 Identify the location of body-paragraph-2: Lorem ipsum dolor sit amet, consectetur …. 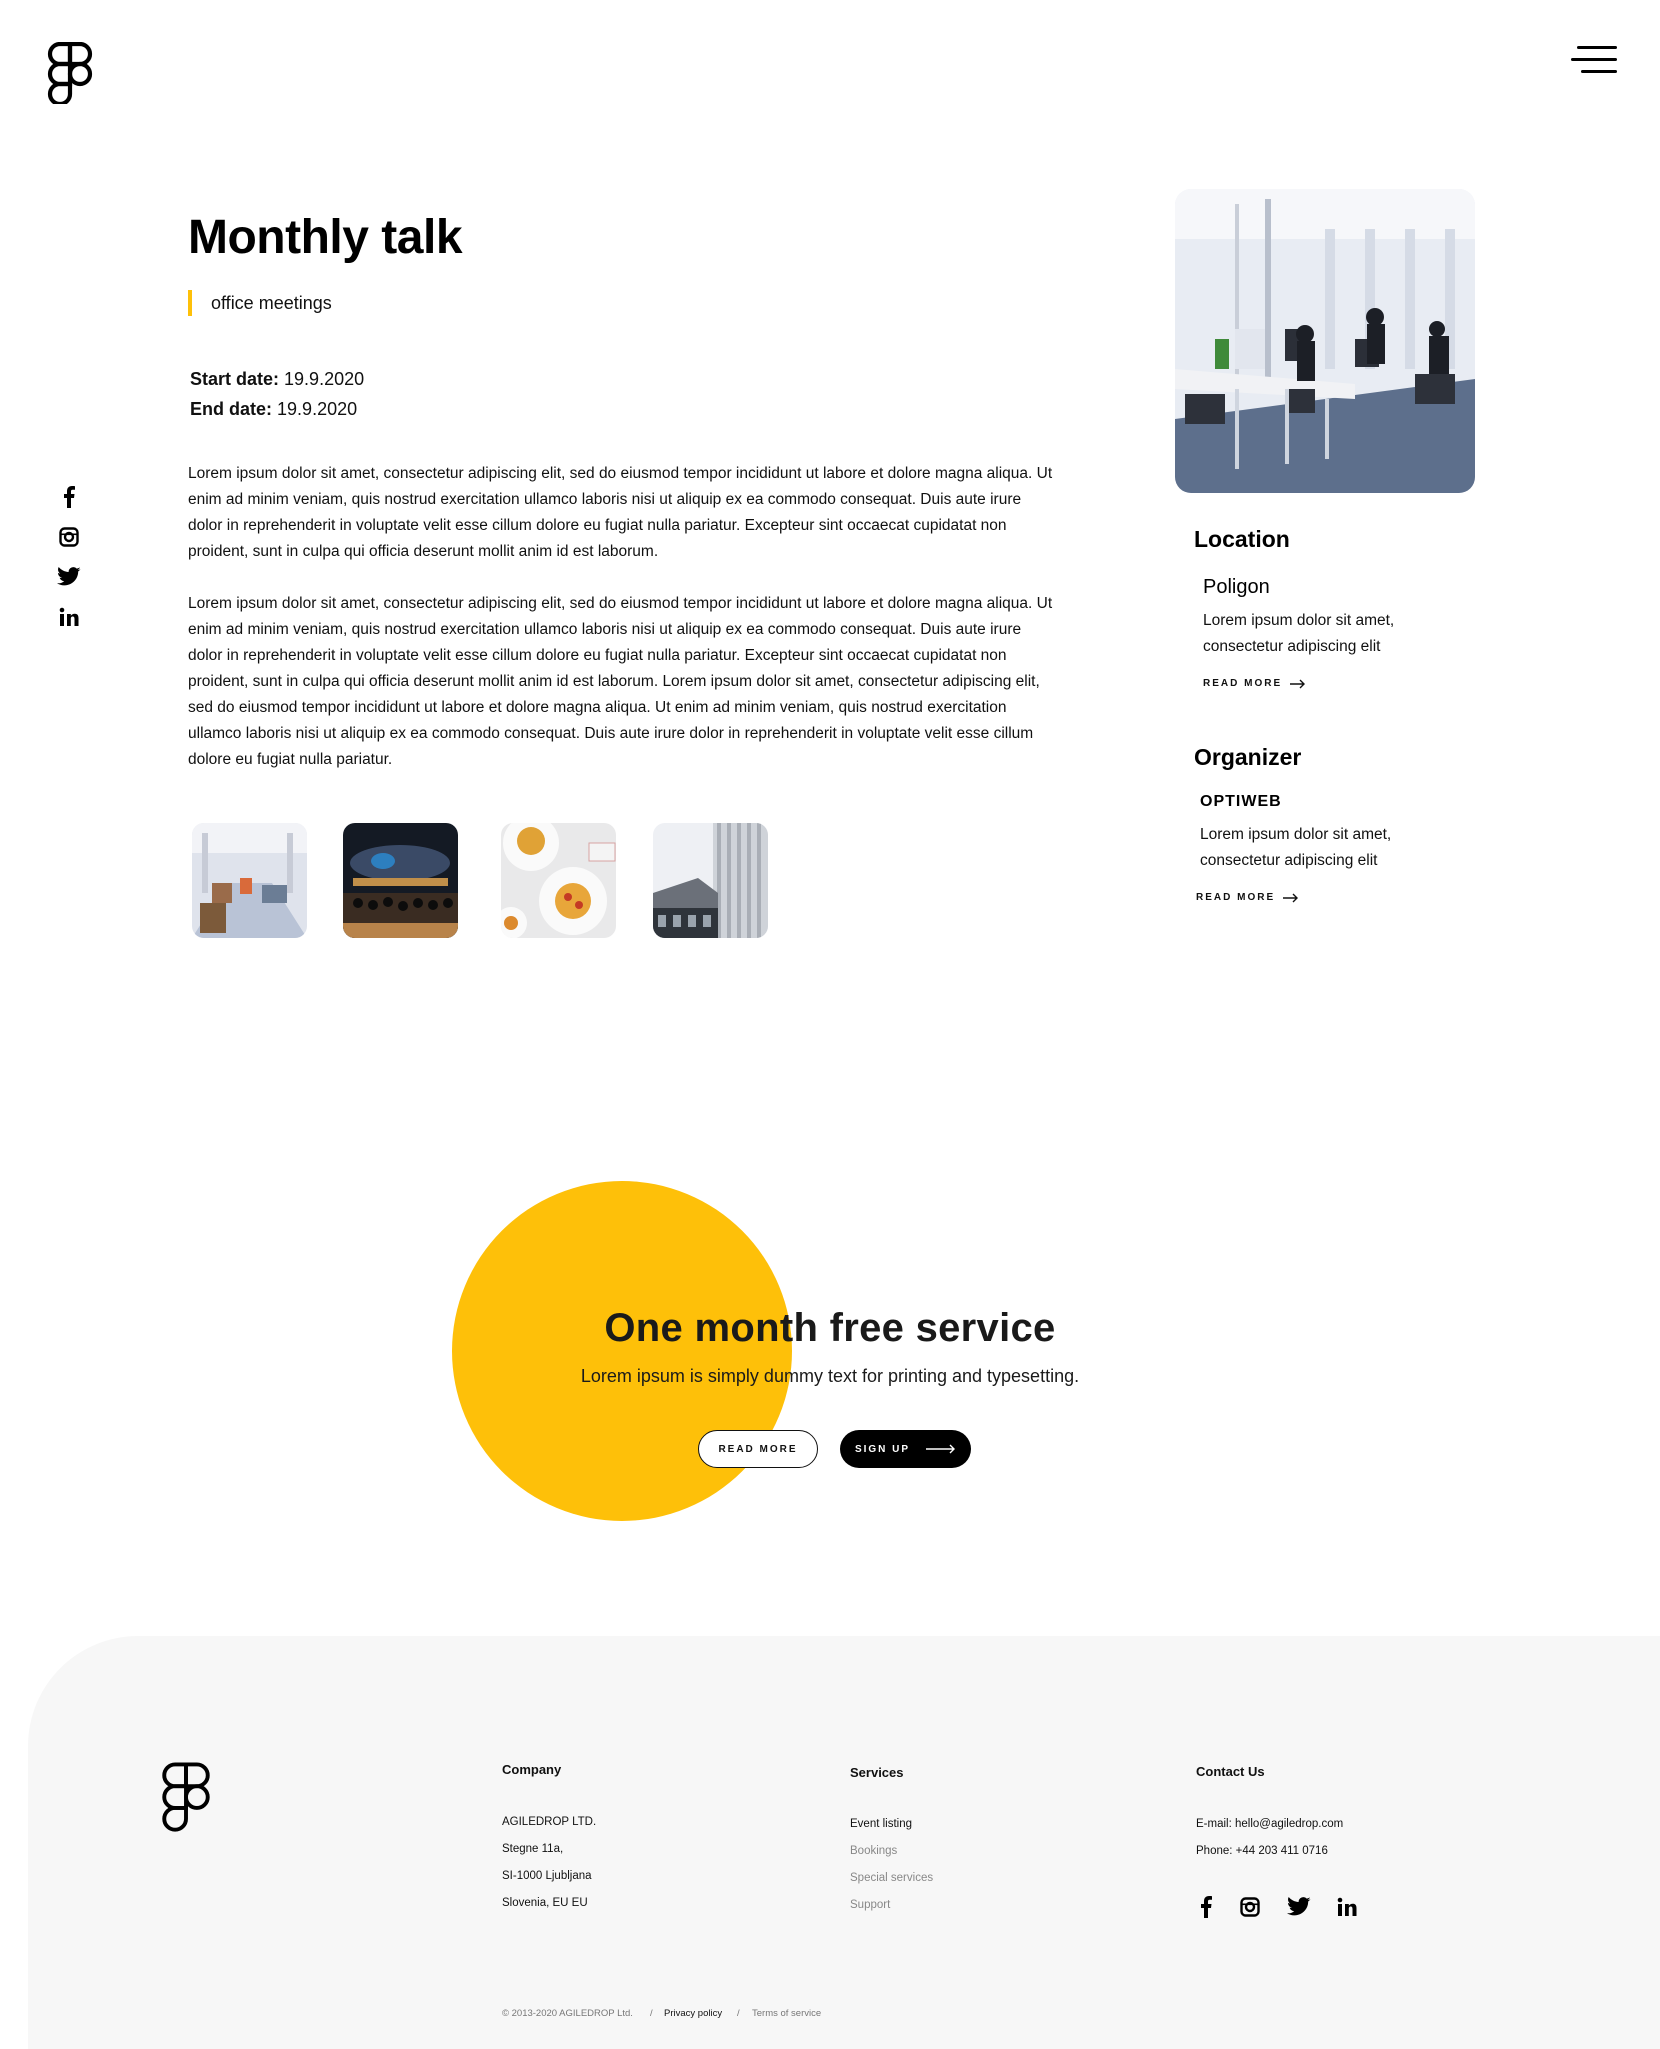
(620, 681).